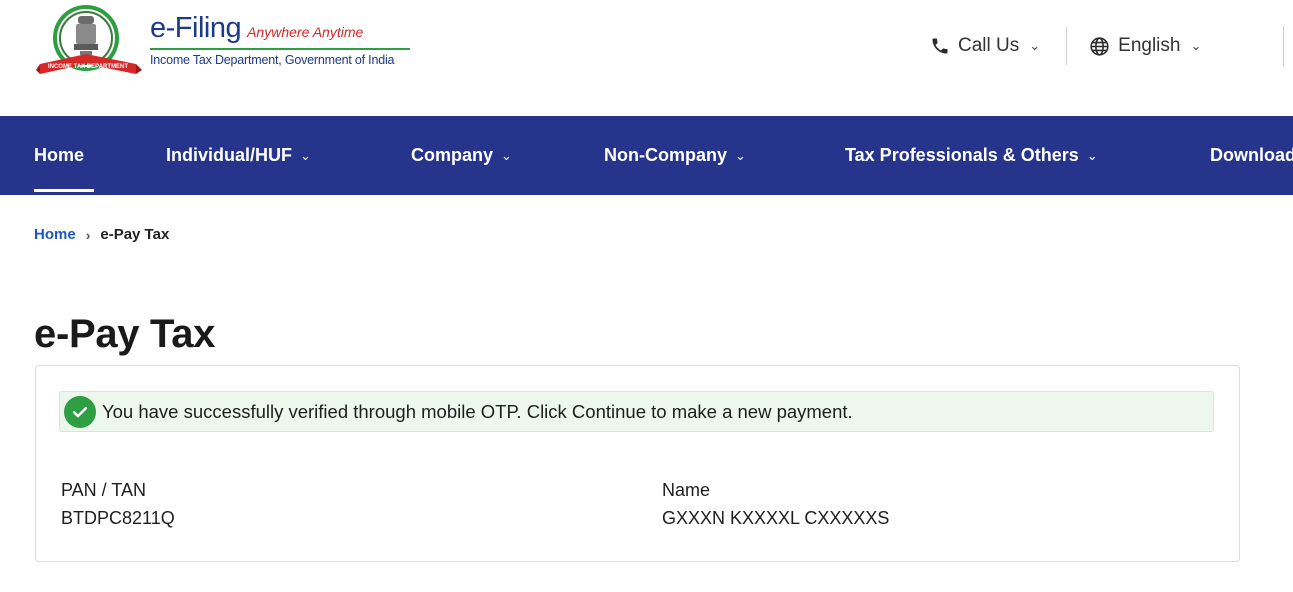 This screenshot has height=592, width=1293. What do you see at coordinates (989, 45) in the screenshot?
I see `call-us-label: Call Us` at bounding box center [989, 45].